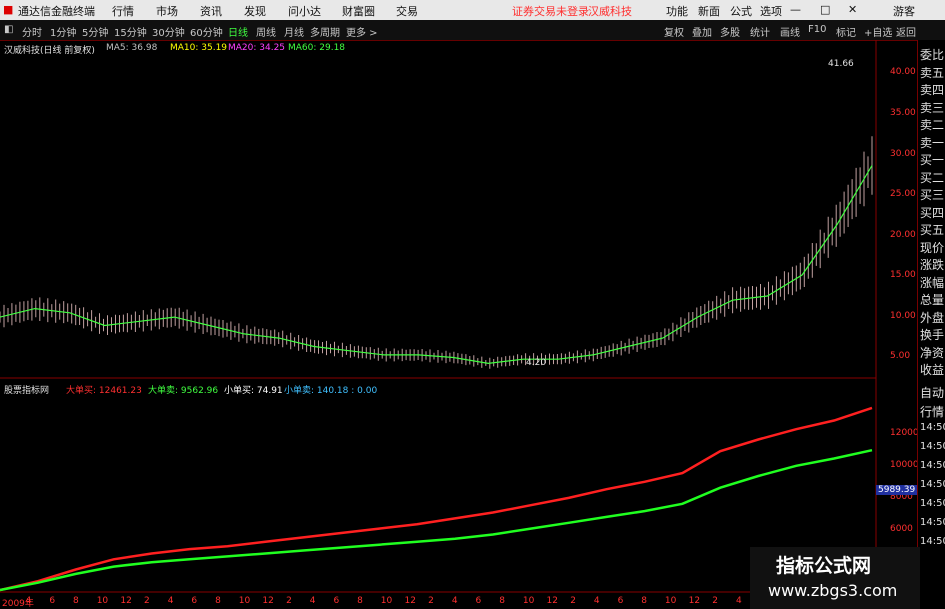  I want to click on y-tick: 6000, so click(901, 529).